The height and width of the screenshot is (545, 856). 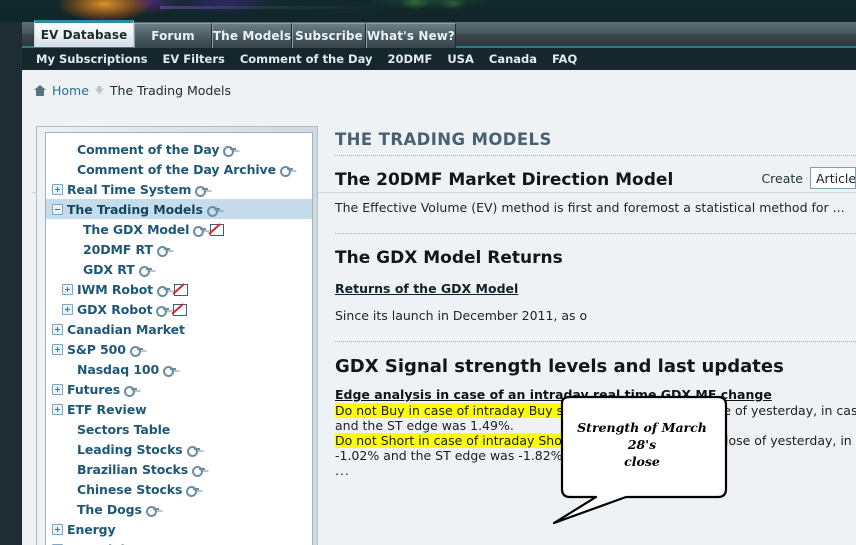 I want to click on sidebar-item-futures: Futures, so click(x=179, y=389).